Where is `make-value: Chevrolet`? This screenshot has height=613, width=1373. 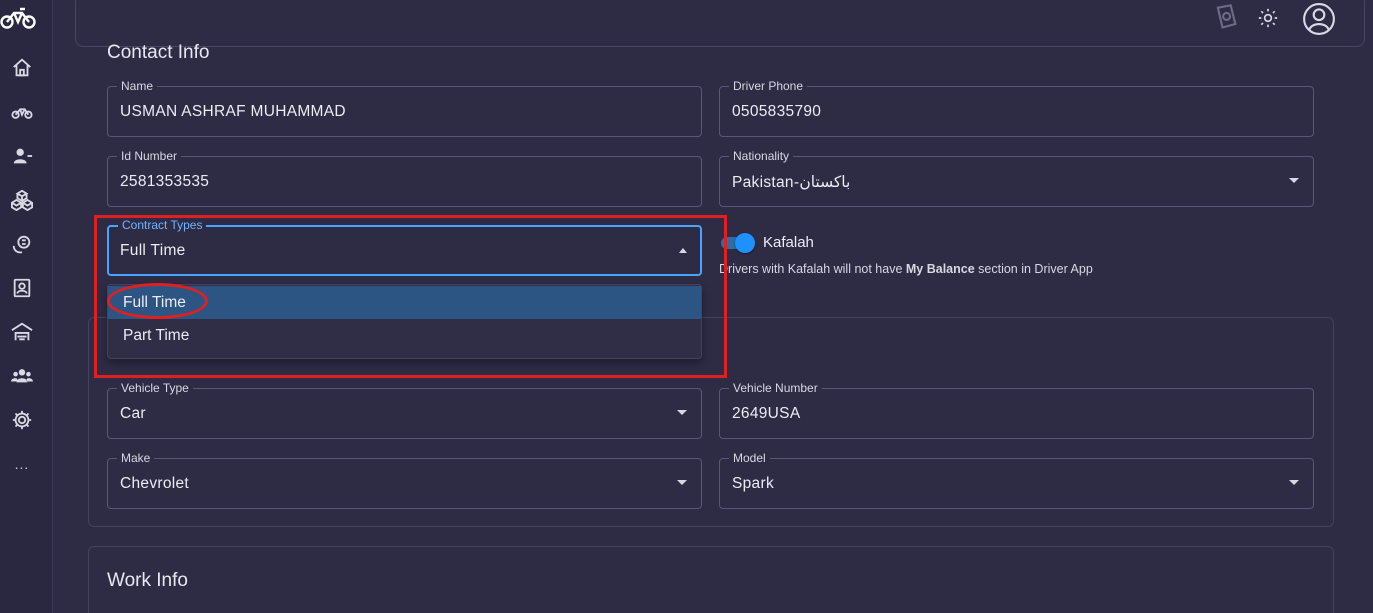
make-value: Chevrolet is located at coordinates (155, 483).